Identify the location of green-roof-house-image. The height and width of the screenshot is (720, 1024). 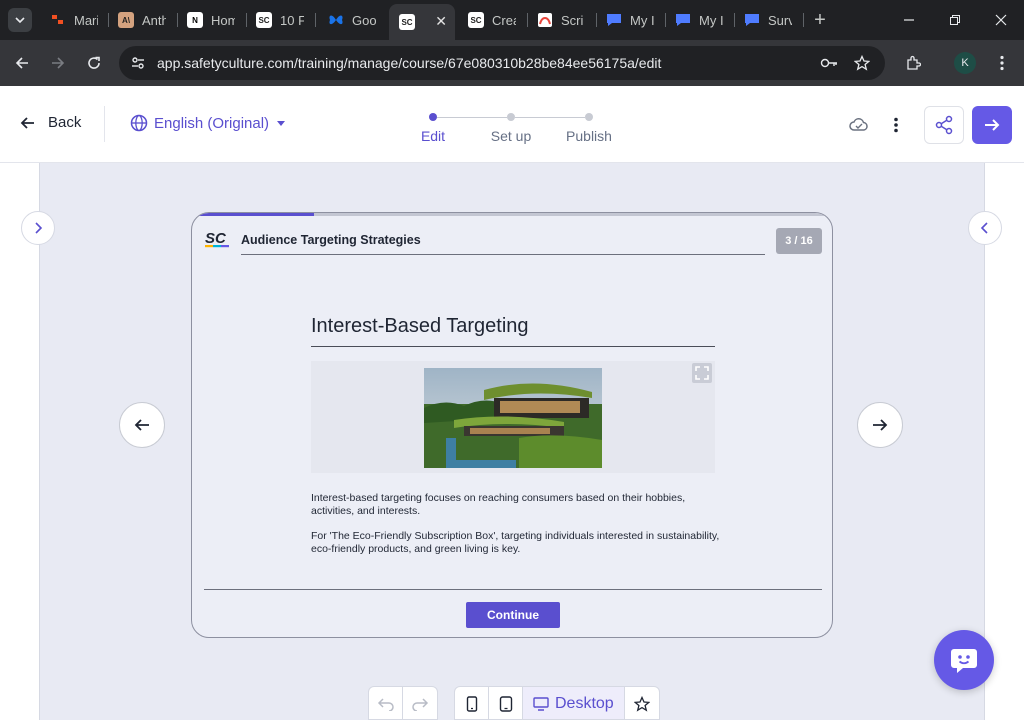
(513, 418).